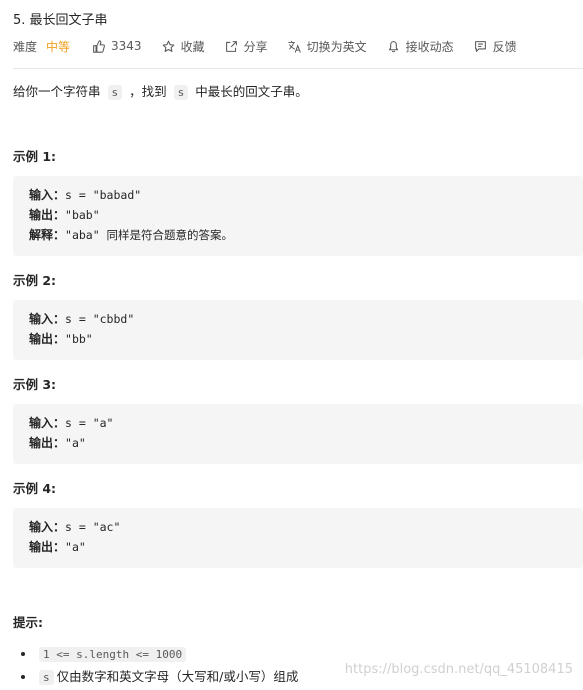 This screenshot has height=690, width=583. Describe the element at coordinates (148, 91) in the screenshot. I see `description-text: ，找到` at that location.